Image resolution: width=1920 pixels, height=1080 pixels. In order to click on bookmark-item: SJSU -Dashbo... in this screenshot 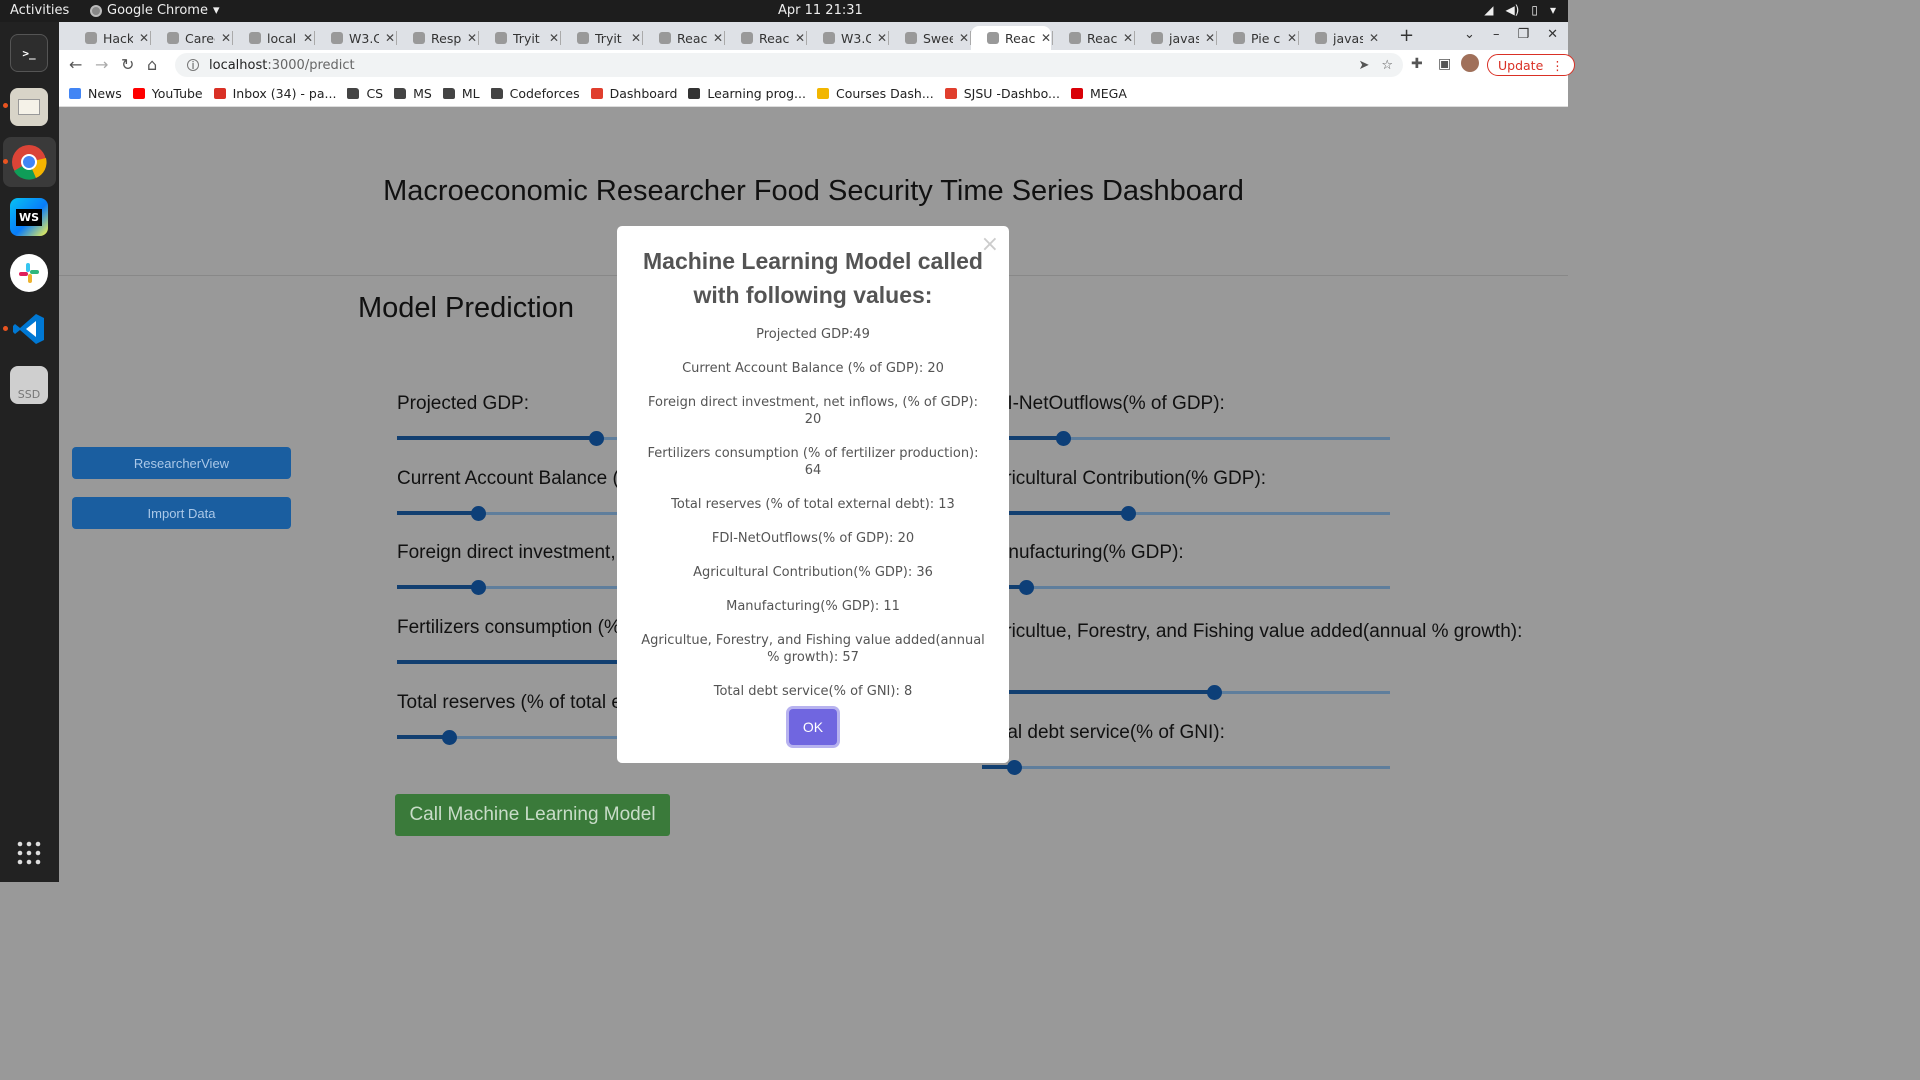, I will do `click(1002, 93)`.